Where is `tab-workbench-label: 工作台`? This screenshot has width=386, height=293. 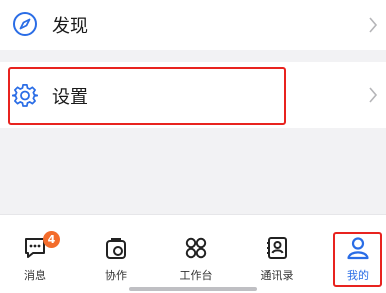
tab-workbench-label: 工作台 is located at coordinates (196, 275).